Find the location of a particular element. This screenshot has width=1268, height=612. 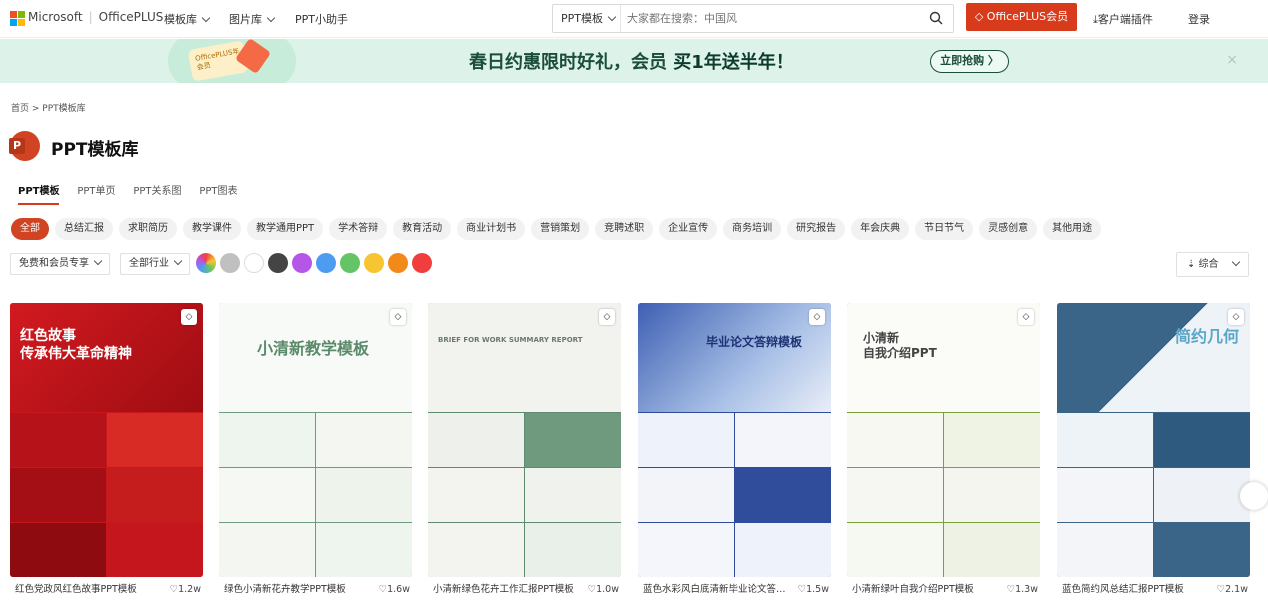

buy-now-button: 立即抢购 〉 is located at coordinates (969, 61).